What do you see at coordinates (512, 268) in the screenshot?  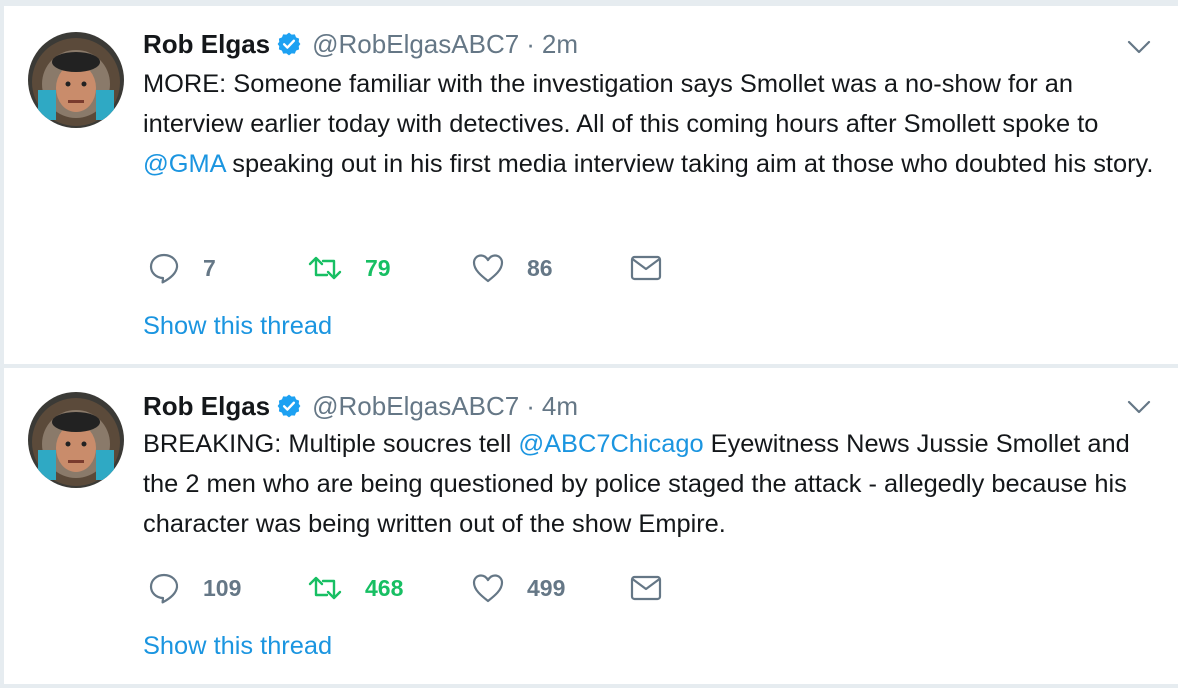 I see `like-button: 86` at bounding box center [512, 268].